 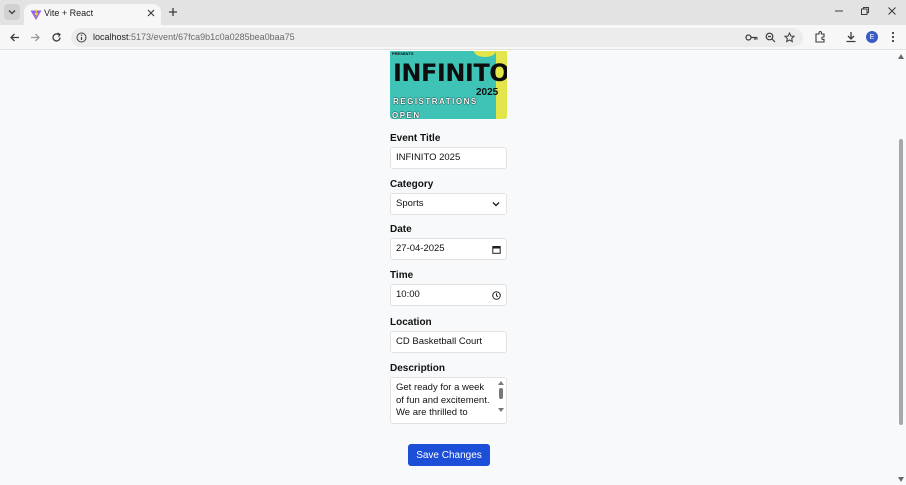 I want to click on event-title-input: INFINITO 2025, so click(x=448, y=158).